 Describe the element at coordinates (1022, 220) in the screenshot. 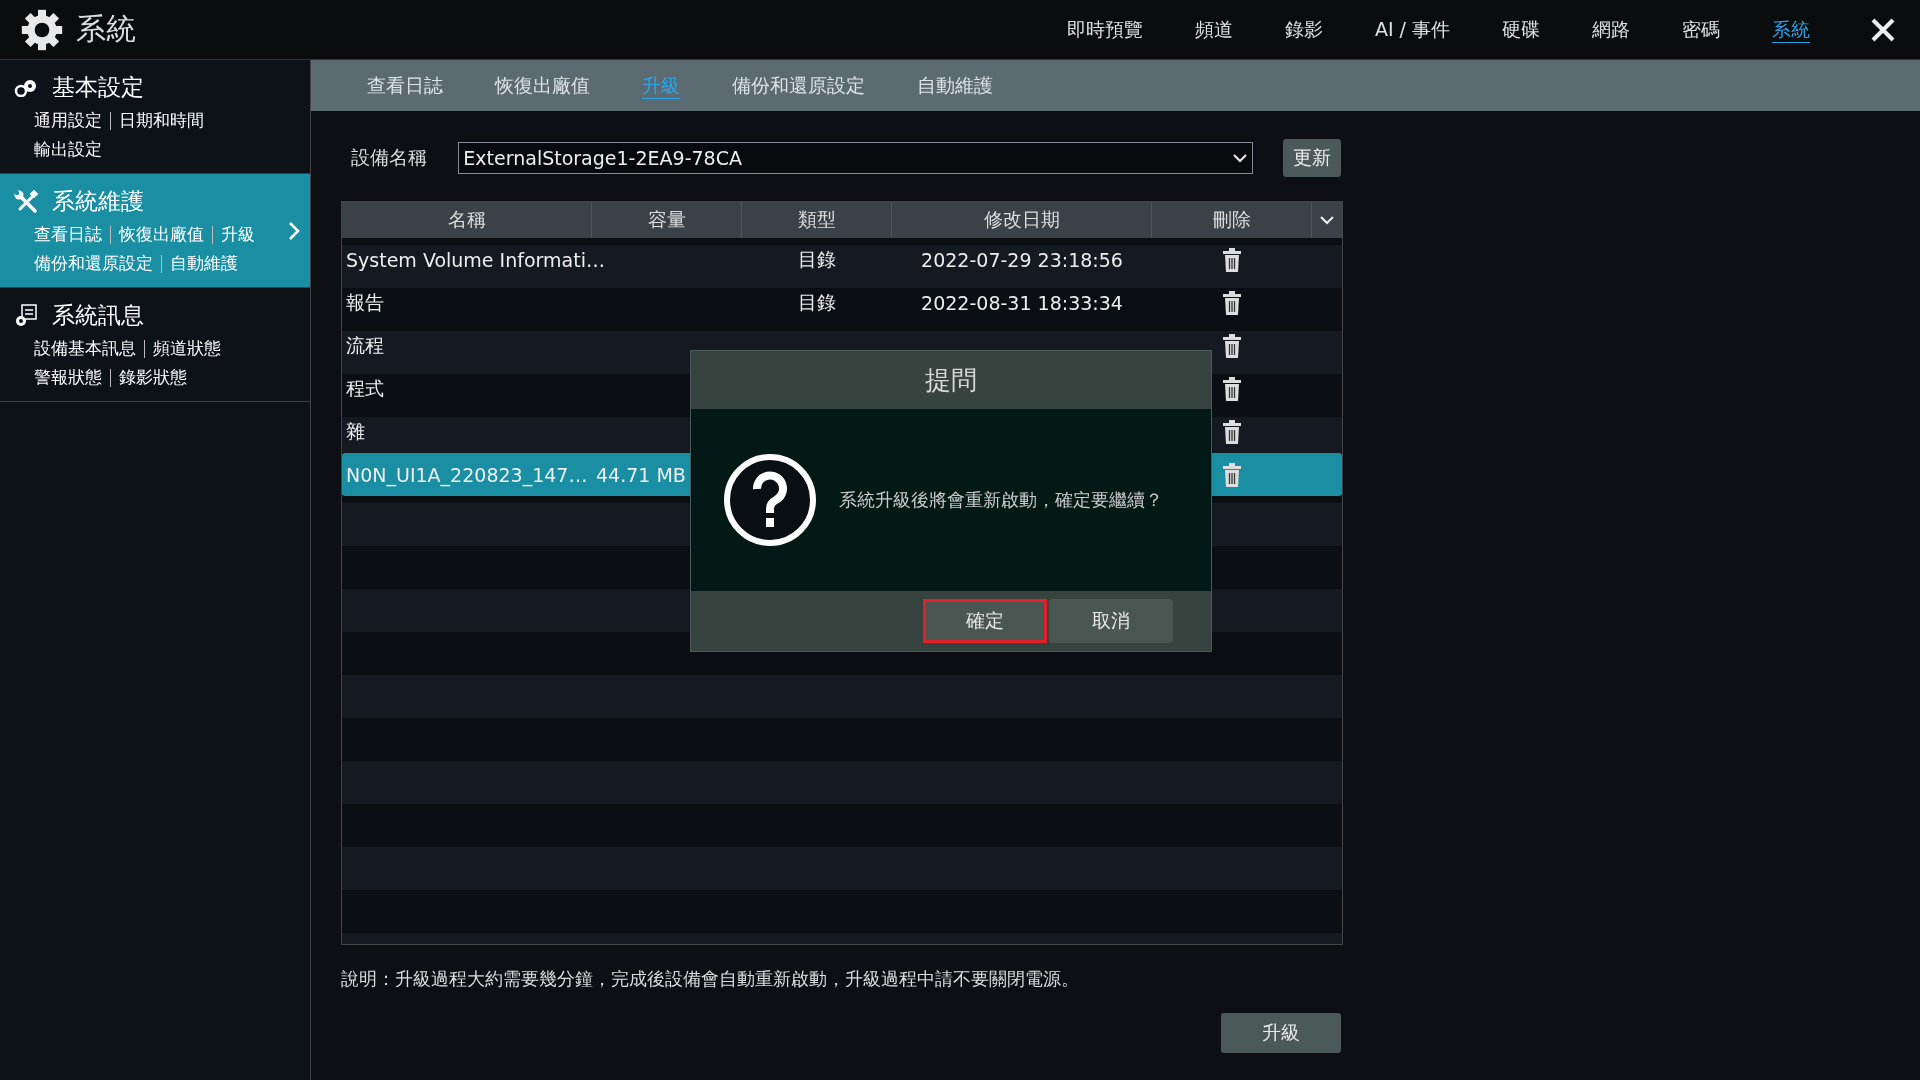

I see `column-header: 修改日期` at that location.